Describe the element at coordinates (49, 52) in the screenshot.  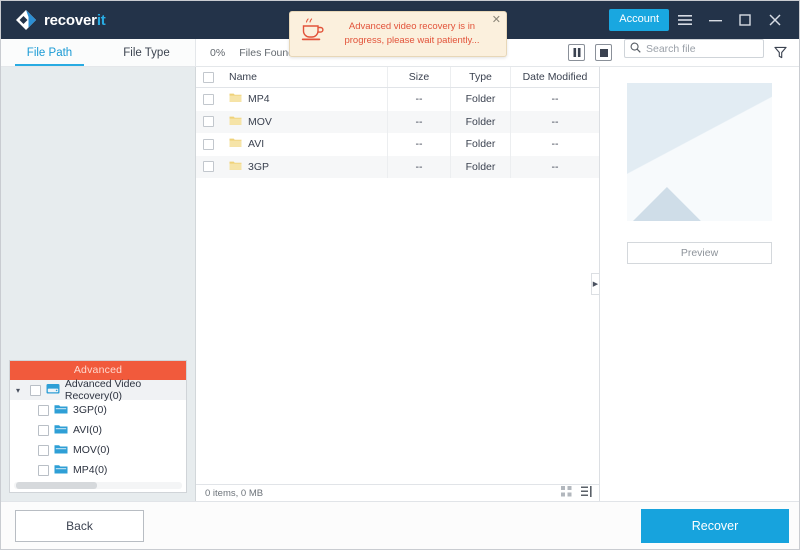
I see `tab-file-path: File Path` at that location.